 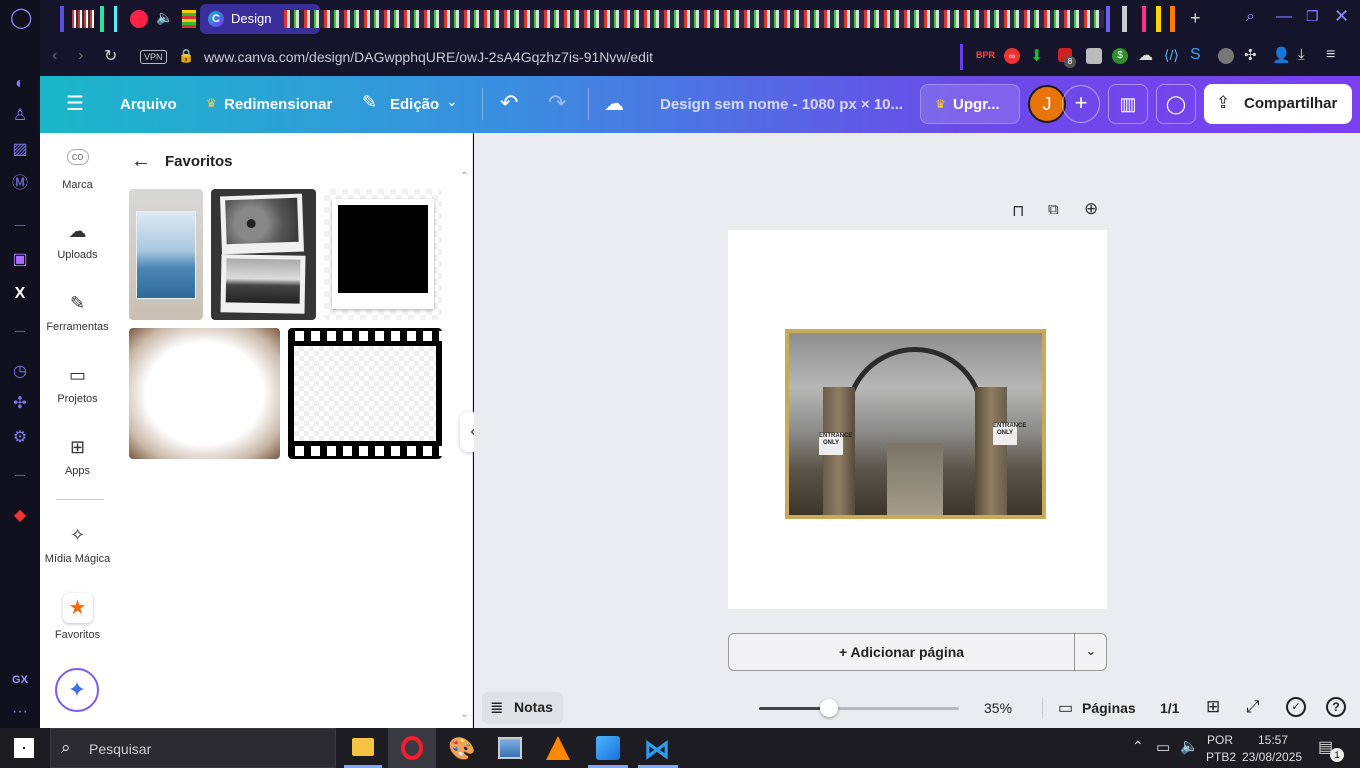 What do you see at coordinates (522, 708) in the screenshot?
I see `notes-button: ≣ Notas` at bounding box center [522, 708].